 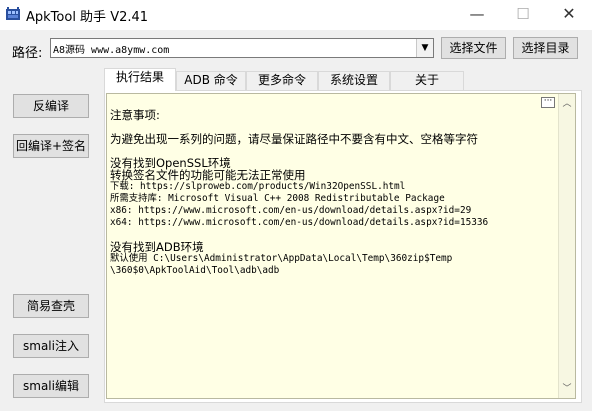 What do you see at coordinates (13, 13) in the screenshot?
I see `app-icon` at bounding box center [13, 13].